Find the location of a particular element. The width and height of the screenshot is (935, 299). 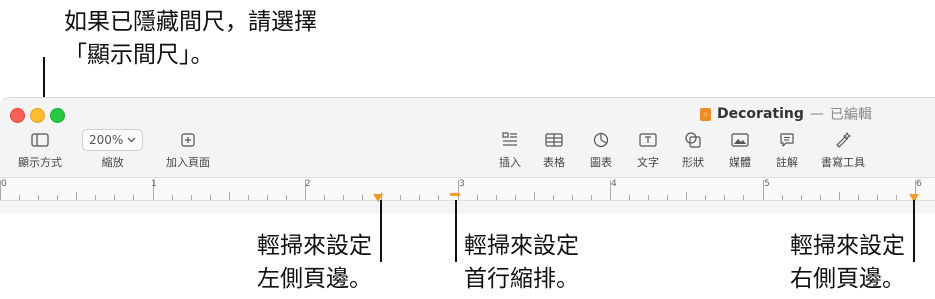

ruler-number: 4 is located at coordinates (614, 184).